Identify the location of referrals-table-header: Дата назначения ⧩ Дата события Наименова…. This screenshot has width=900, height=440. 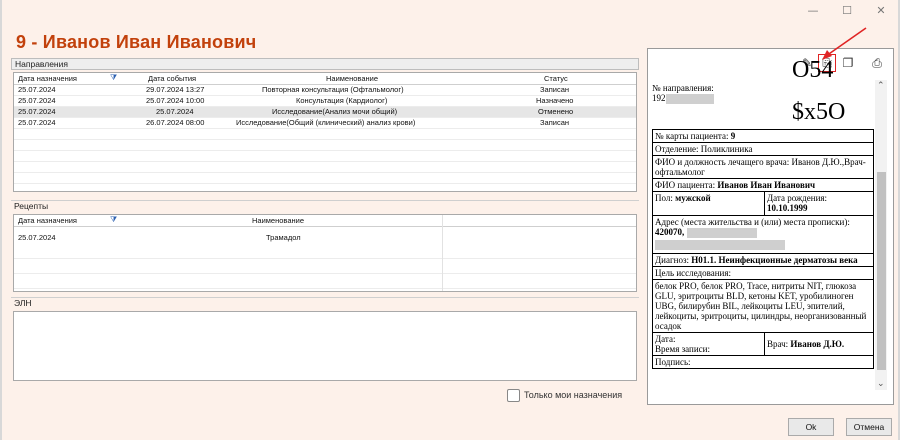
(325, 79).